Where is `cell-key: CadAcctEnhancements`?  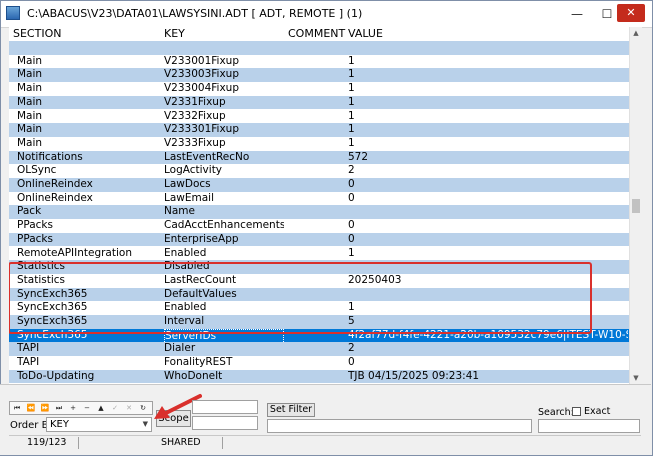 cell-key: CadAcctEnhancements is located at coordinates (224, 226).